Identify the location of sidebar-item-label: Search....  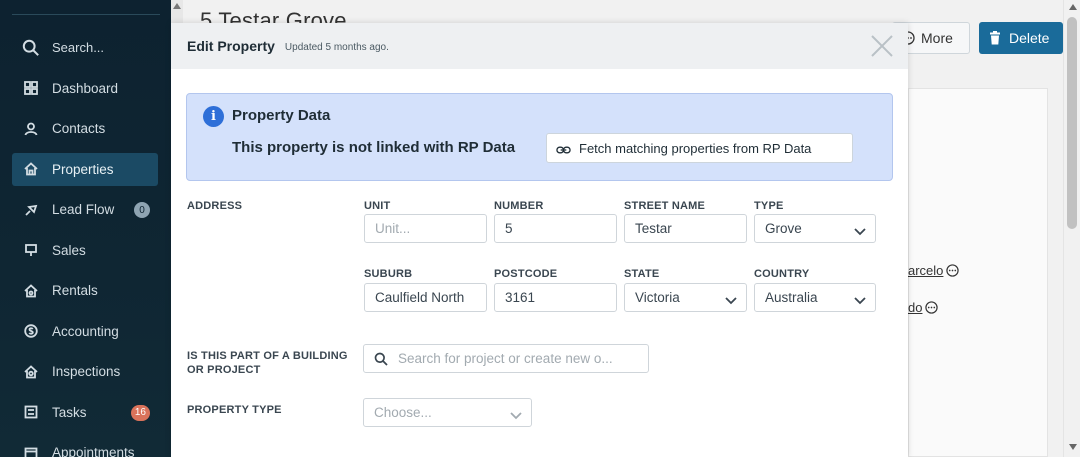
(78, 47).